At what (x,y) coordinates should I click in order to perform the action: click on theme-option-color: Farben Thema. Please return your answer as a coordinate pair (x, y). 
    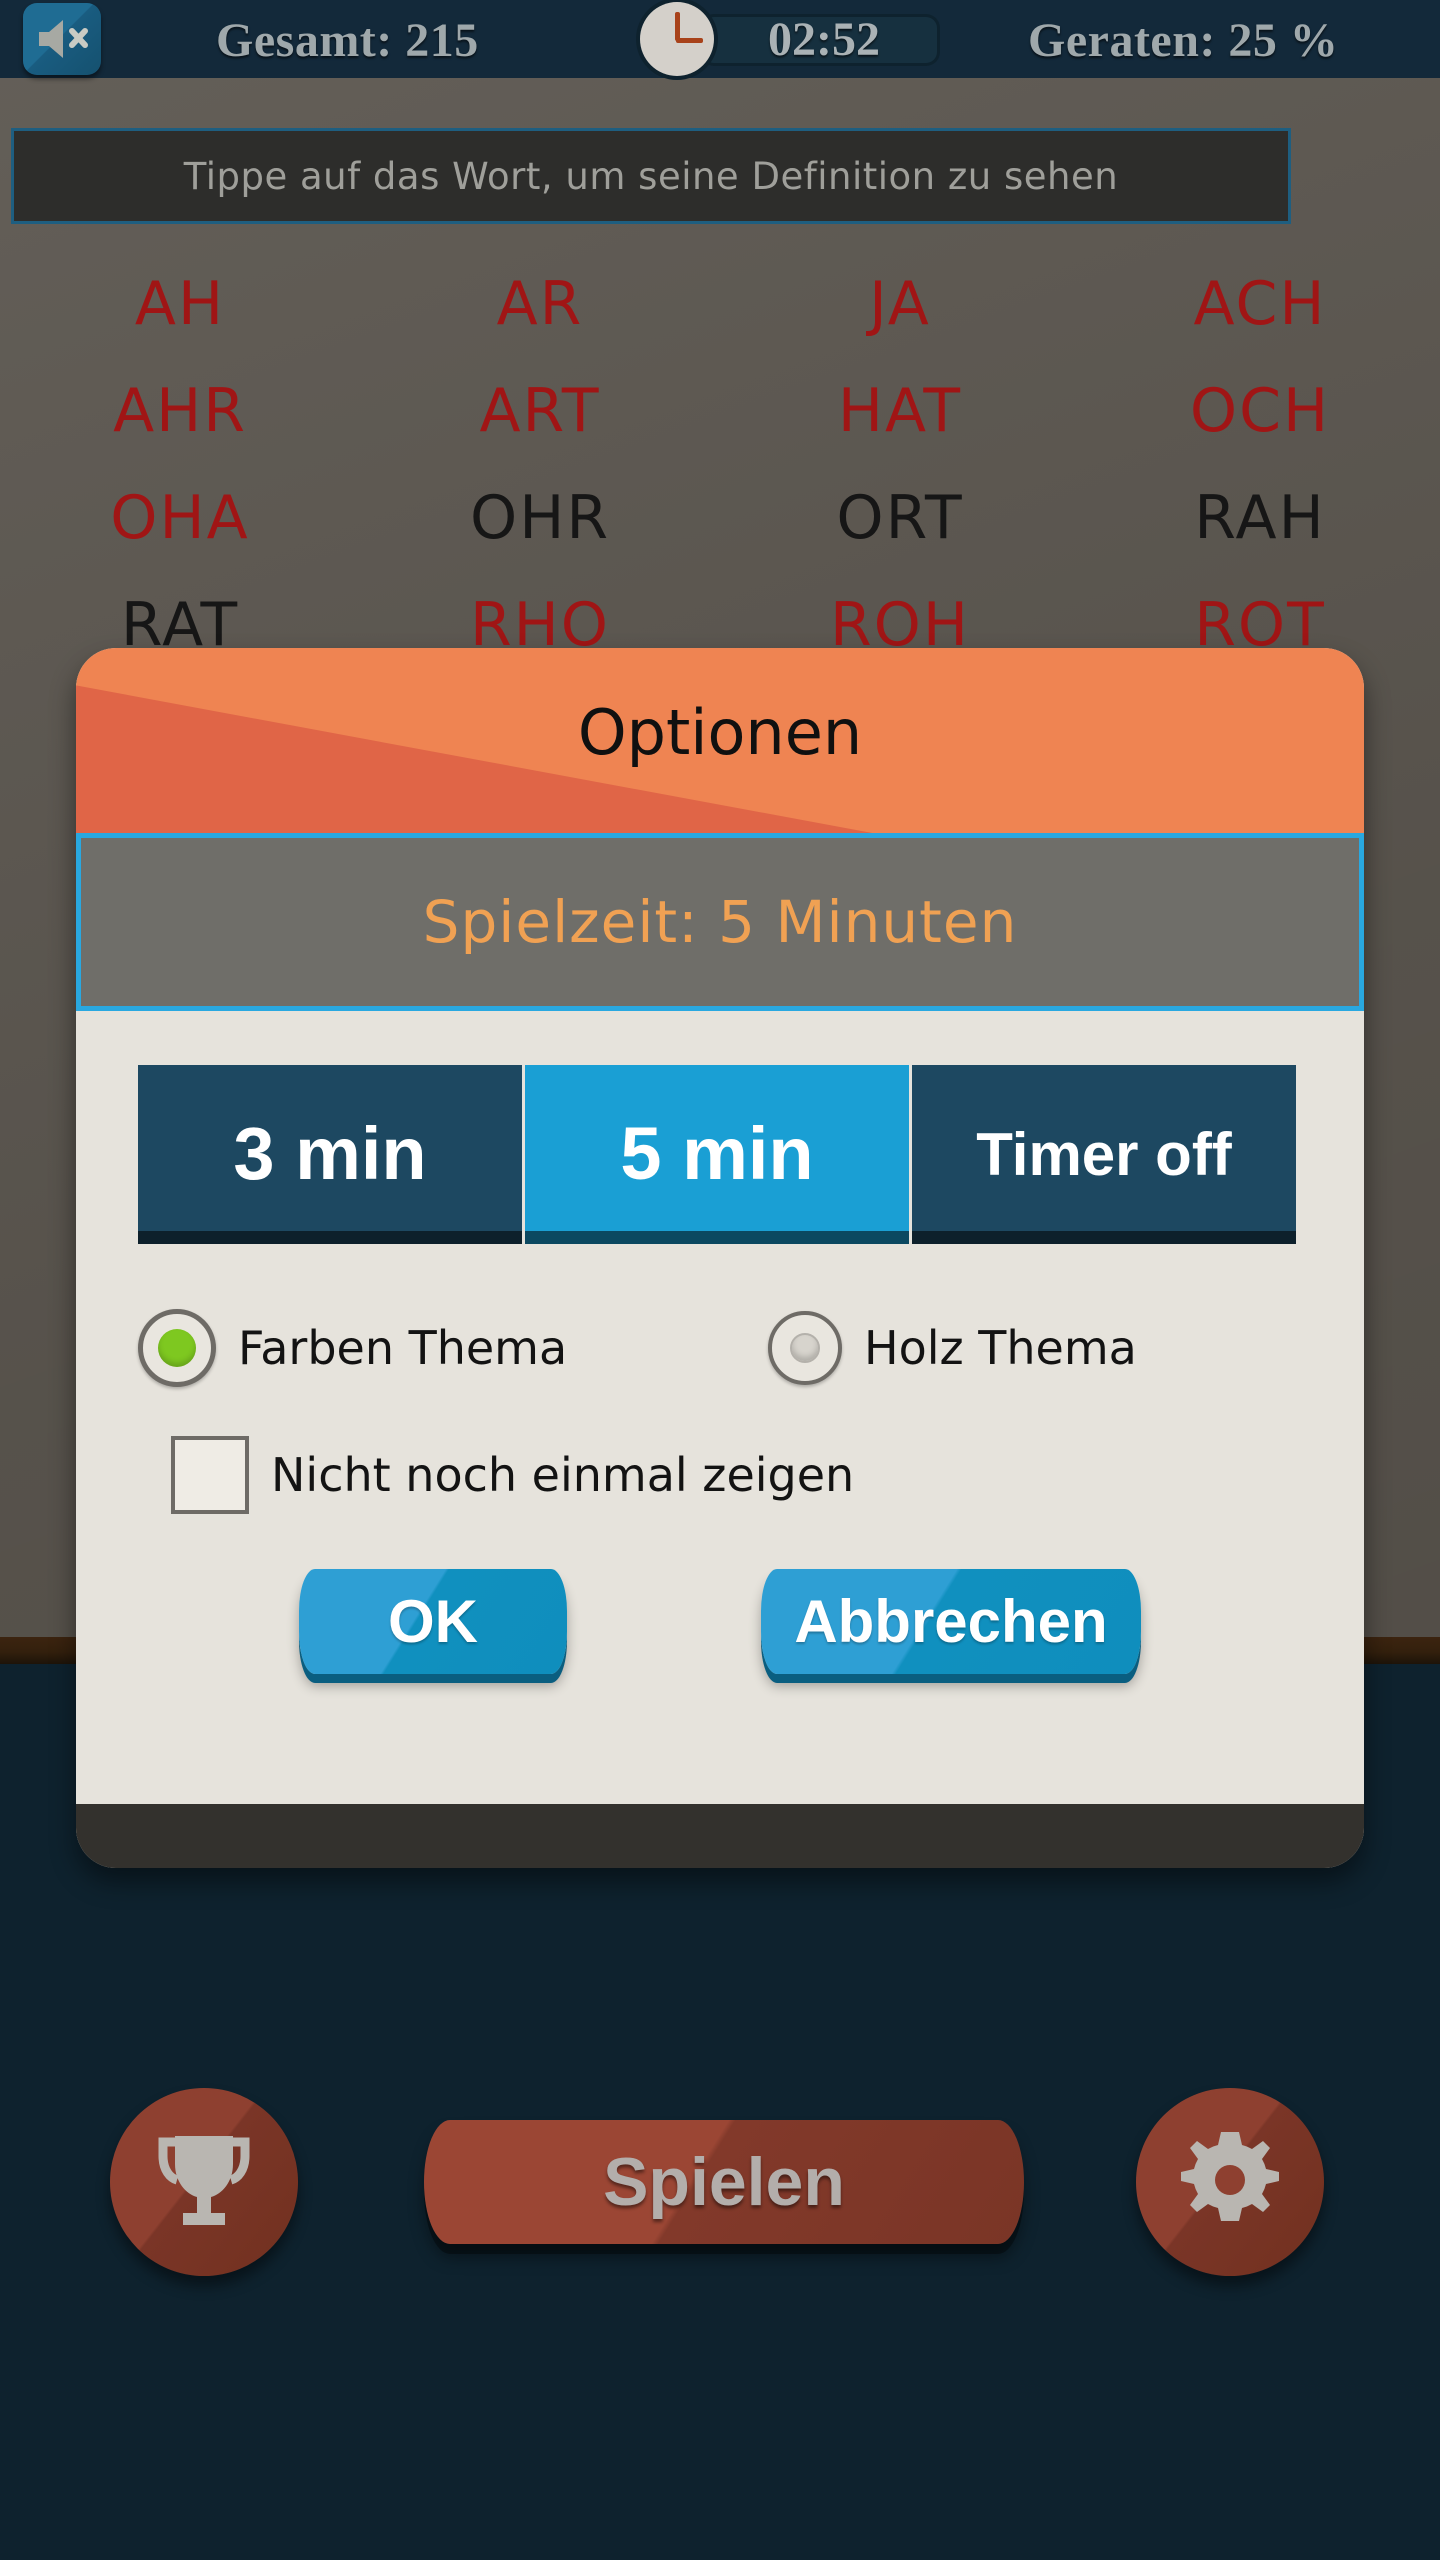
    Looking at the image, I should click on (453, 1348).